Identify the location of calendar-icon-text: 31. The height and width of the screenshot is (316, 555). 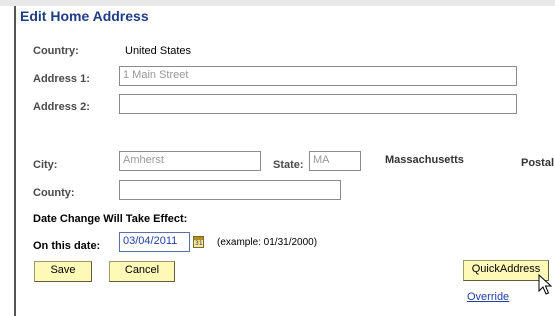
(199, 243).